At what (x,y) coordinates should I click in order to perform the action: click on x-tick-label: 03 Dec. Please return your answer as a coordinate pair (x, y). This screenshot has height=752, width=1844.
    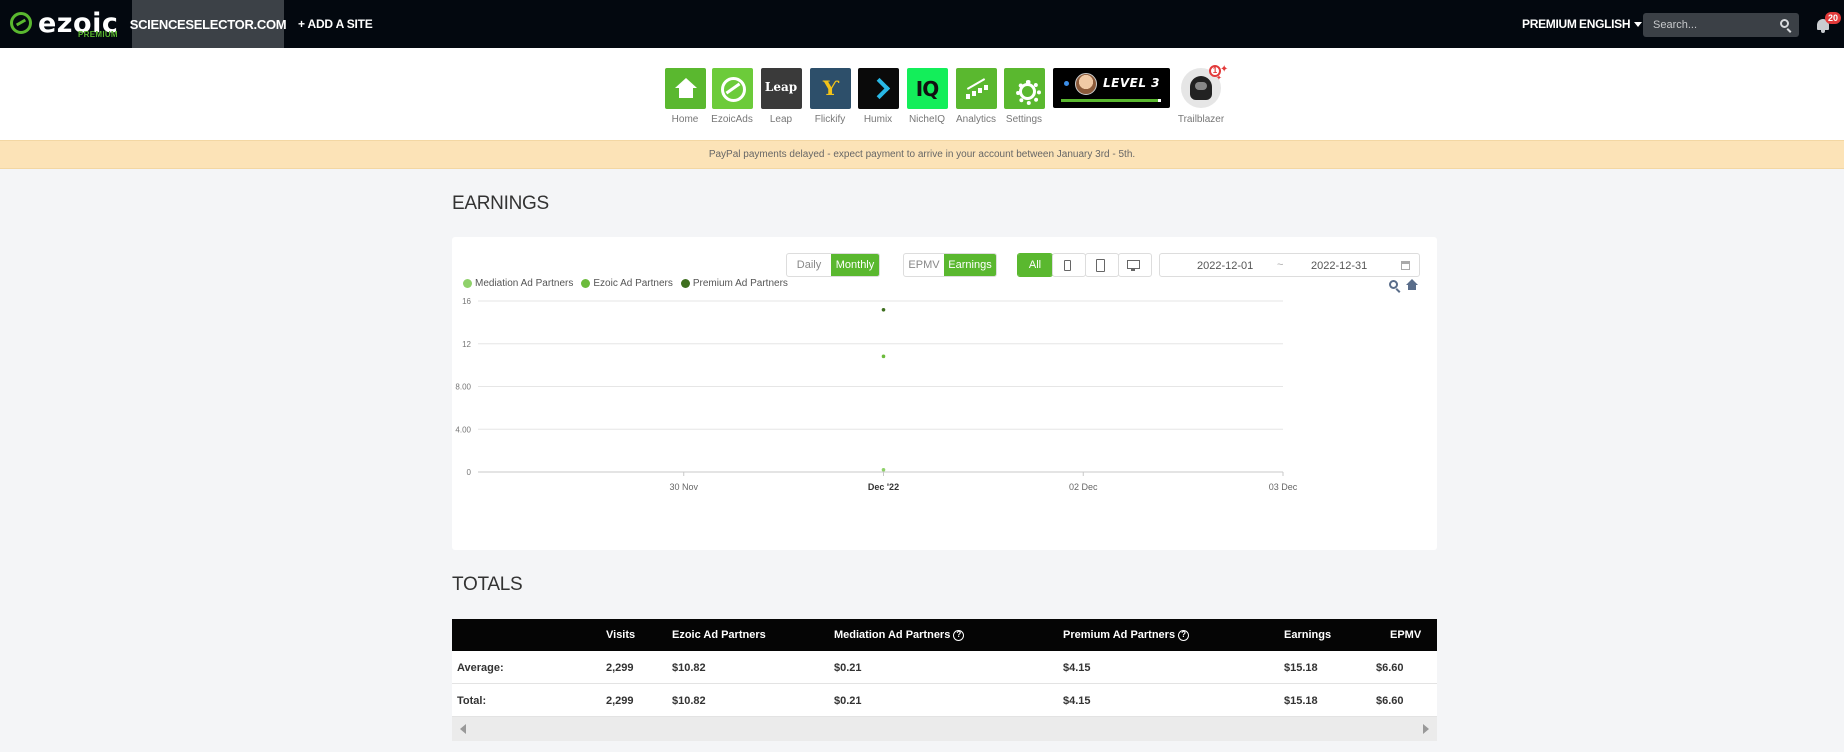
    Looking at the image, I should click on (1283, 487).